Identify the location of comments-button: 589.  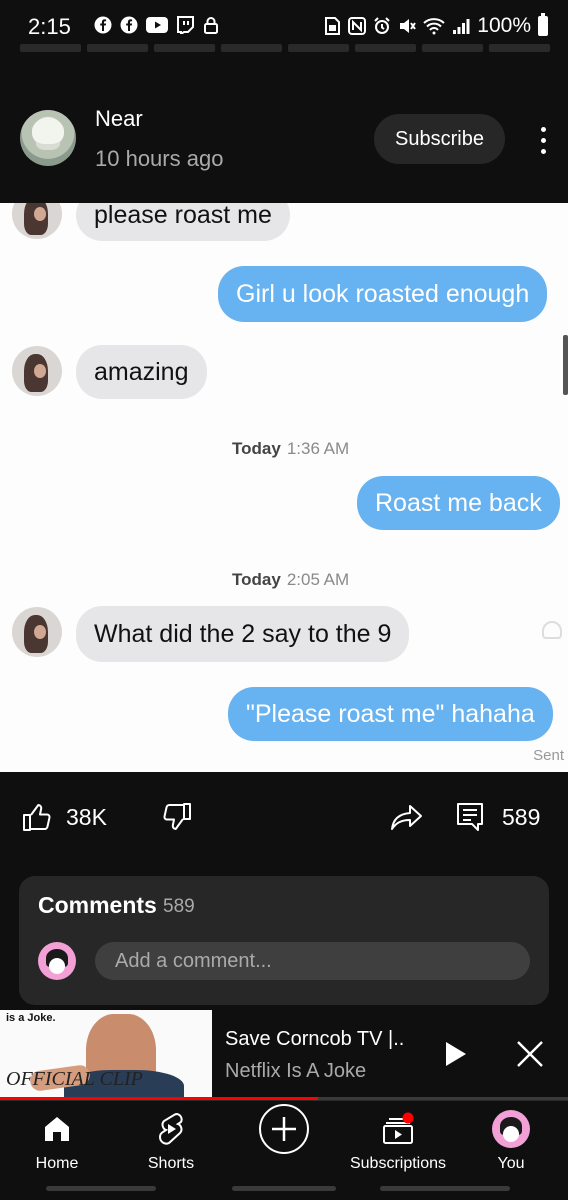
(498, 817).